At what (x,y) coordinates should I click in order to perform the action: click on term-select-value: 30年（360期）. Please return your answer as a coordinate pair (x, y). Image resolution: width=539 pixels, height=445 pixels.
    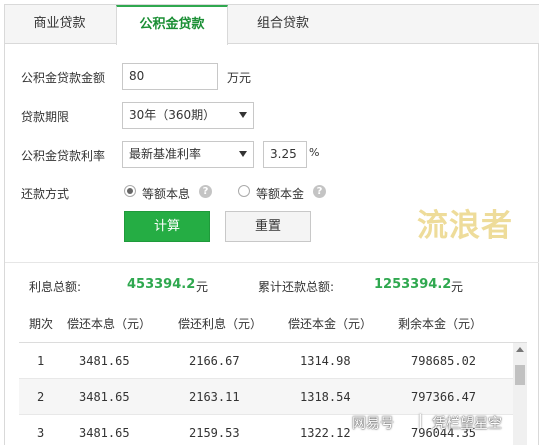
    Looking at the image, I should click on (172, 115).